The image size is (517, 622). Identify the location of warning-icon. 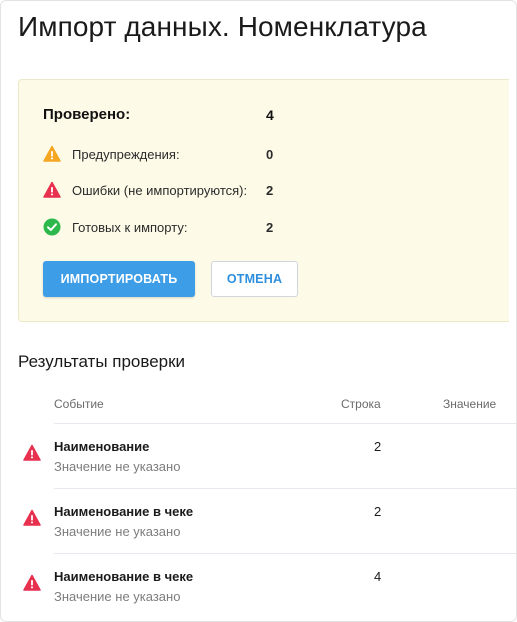
(52, 154).